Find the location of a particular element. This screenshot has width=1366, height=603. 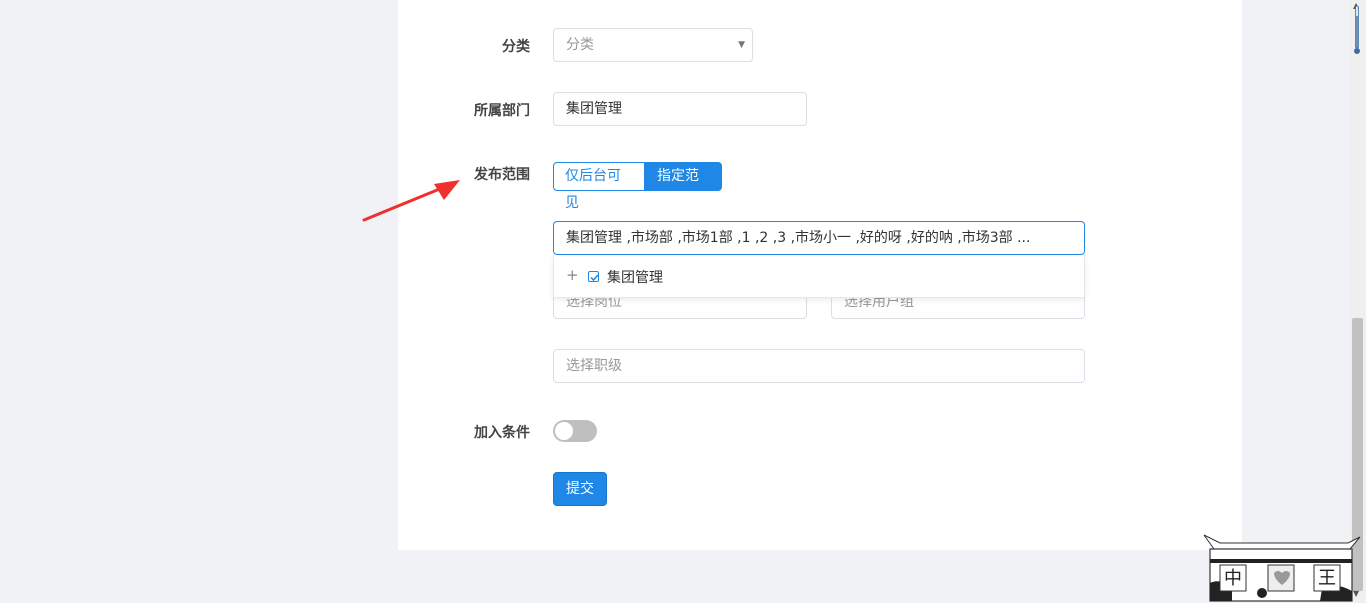

rank-select: 选择职级 is located at coordinates (819, 366).